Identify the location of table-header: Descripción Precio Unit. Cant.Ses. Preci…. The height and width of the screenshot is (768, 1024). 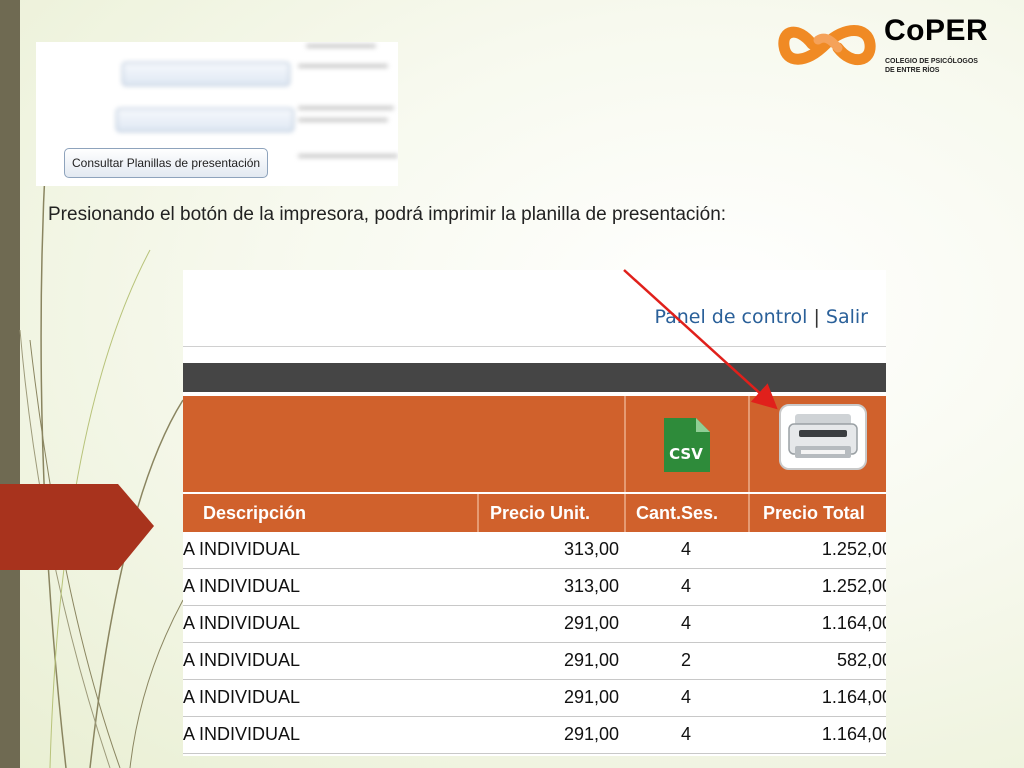
(534, 513).